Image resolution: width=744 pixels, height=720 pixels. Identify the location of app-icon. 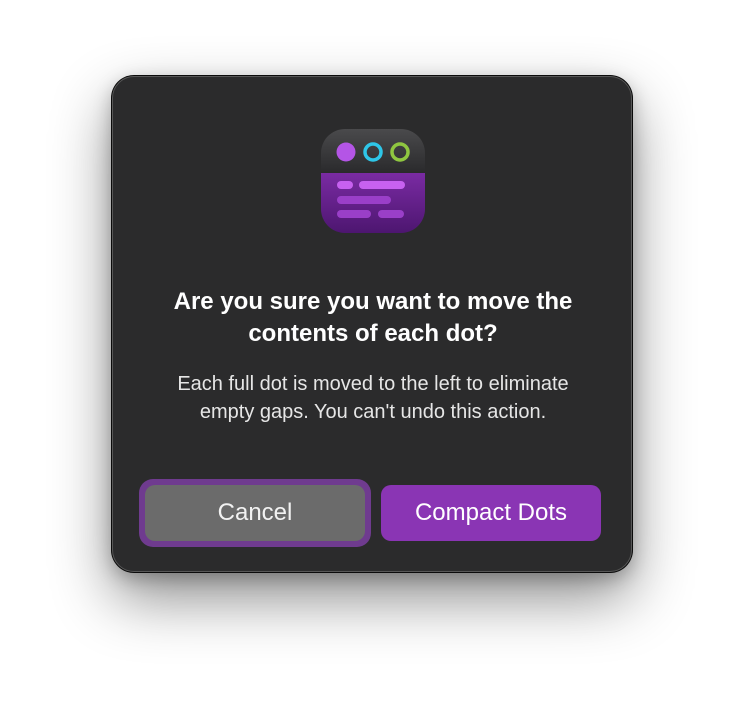
(373, 181).